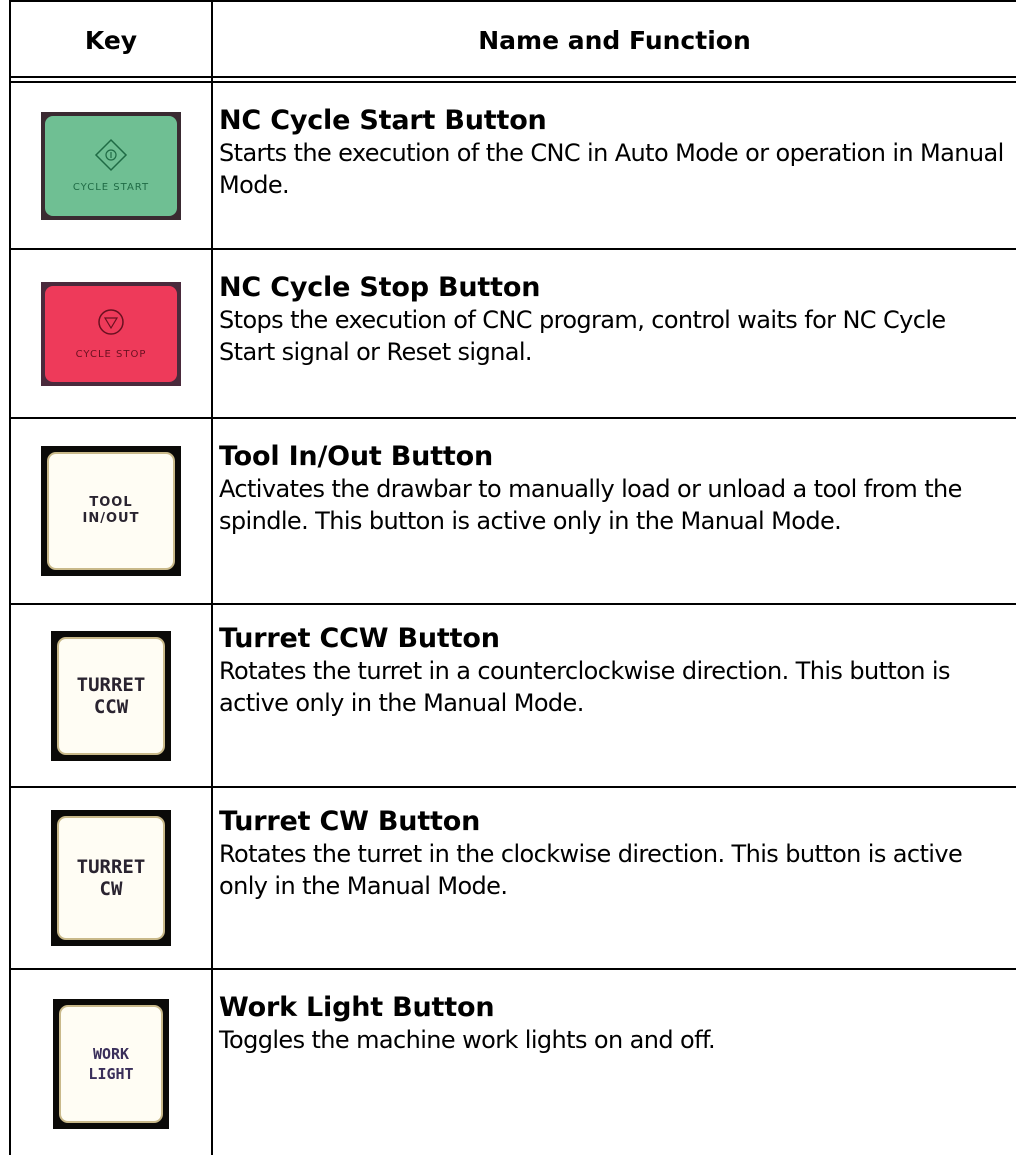 The image size is (1016, 1157). Describe the element at coordinates (380, 287) in the screenshot. I see `row-title: NC Cycle Stop Button` at that location.